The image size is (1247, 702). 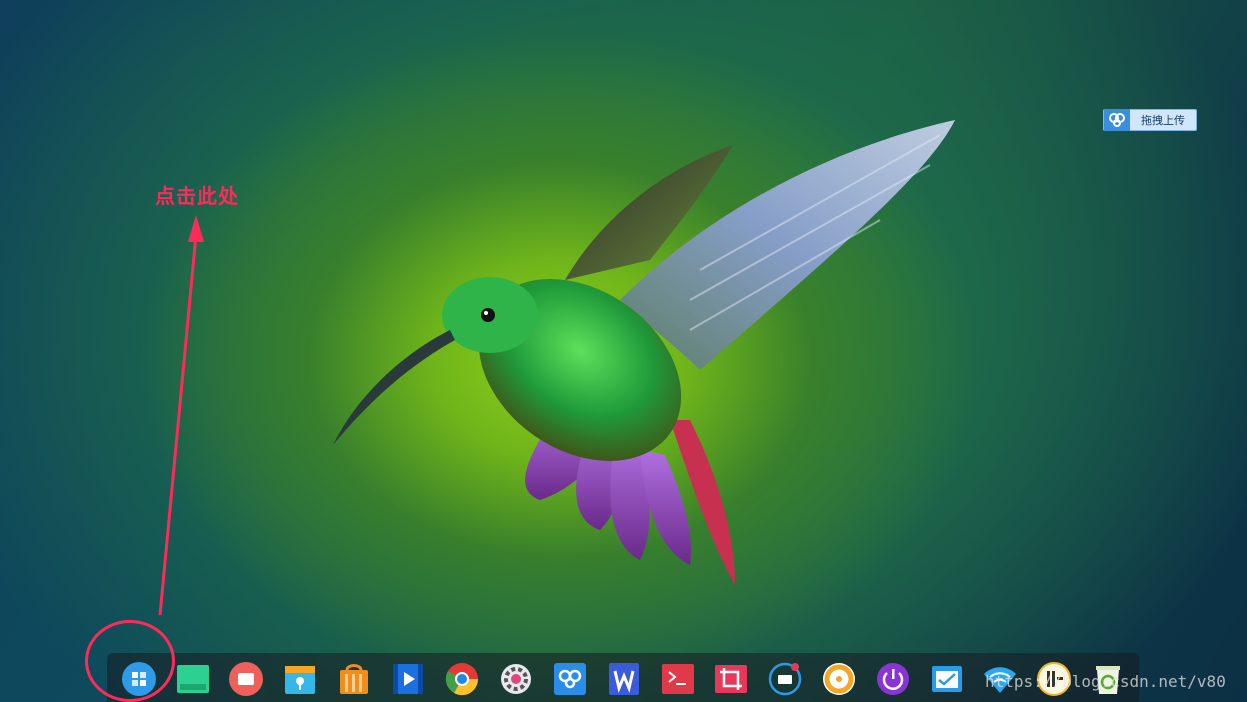 I want to click on power-icon, so click(x=893, y=679).